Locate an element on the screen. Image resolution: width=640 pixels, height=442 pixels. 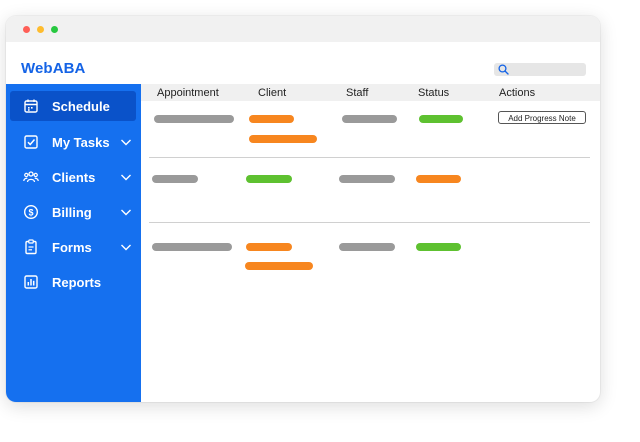
minimize-window-dot is located at coordinates (40, 29).